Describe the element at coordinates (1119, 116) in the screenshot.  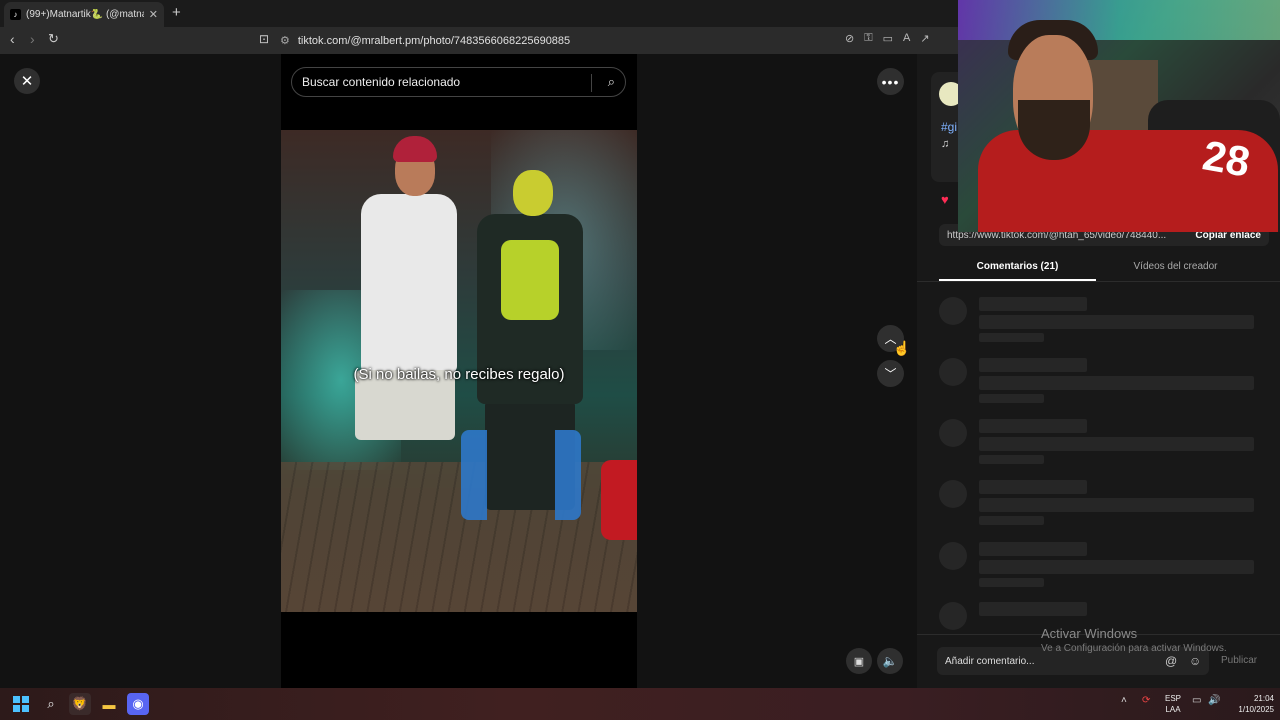
I see `webcam-overlay: 28` at that location.